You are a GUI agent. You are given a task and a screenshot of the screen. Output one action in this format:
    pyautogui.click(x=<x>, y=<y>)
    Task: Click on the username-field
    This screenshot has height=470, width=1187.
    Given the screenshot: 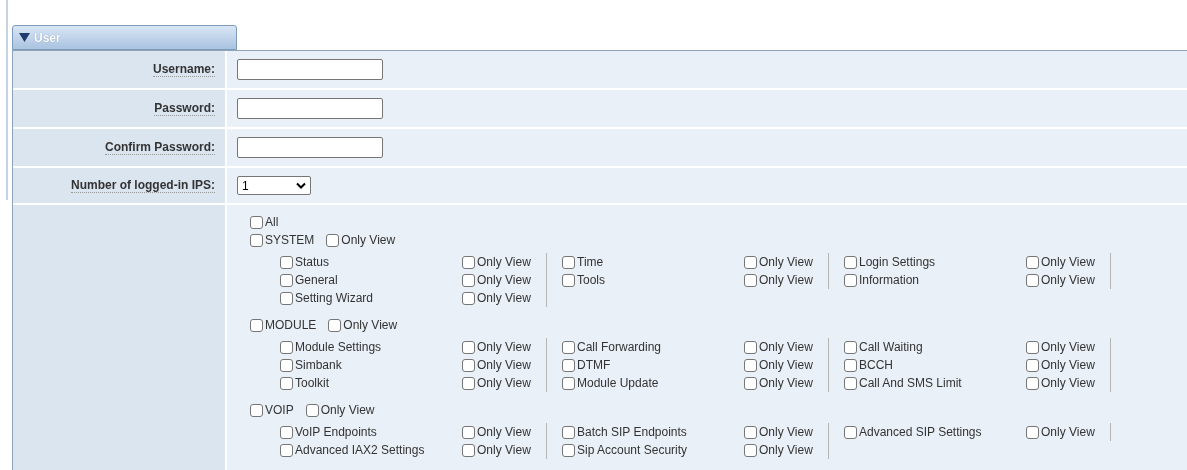 What is the action you would take?
    pyautogui.click(x=310, y=69)
    